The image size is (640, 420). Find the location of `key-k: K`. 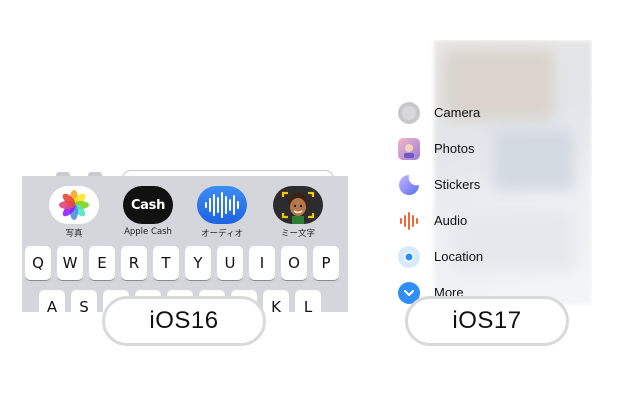

key-k: K is located at coordinates (276, 301).